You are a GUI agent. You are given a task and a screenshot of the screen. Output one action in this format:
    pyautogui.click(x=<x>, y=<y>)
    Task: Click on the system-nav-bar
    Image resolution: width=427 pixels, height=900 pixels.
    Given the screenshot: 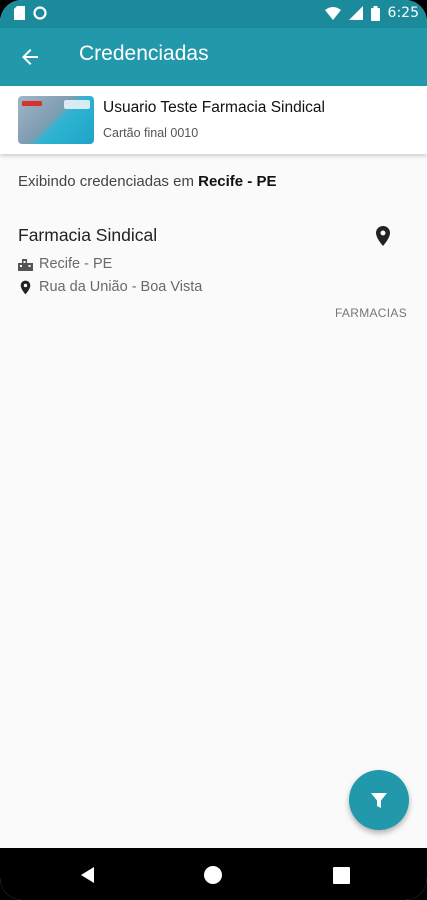 What is the action you would take?
    pyautogui.click(x=213, y=874)
    